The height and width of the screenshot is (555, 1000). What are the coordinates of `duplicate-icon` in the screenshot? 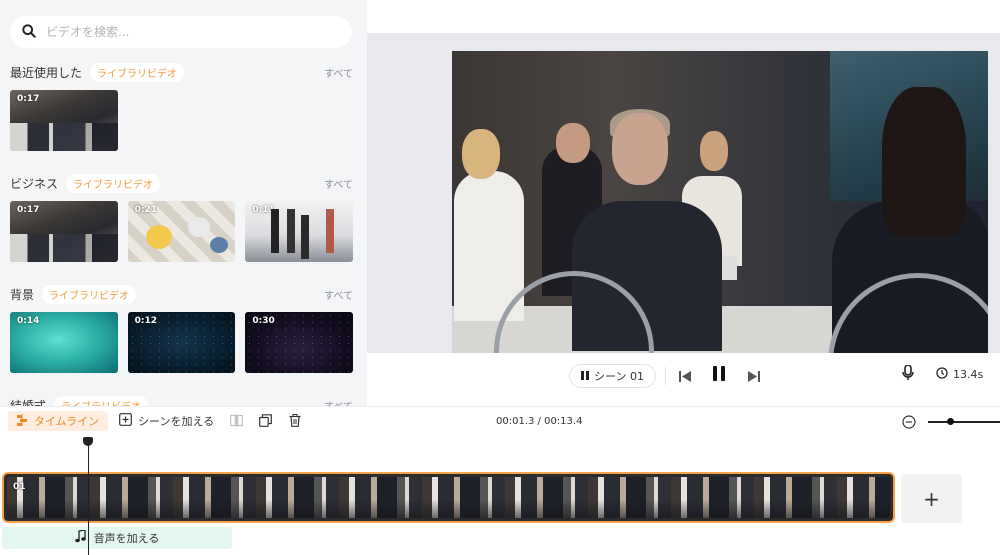 It's located at (265, 421).